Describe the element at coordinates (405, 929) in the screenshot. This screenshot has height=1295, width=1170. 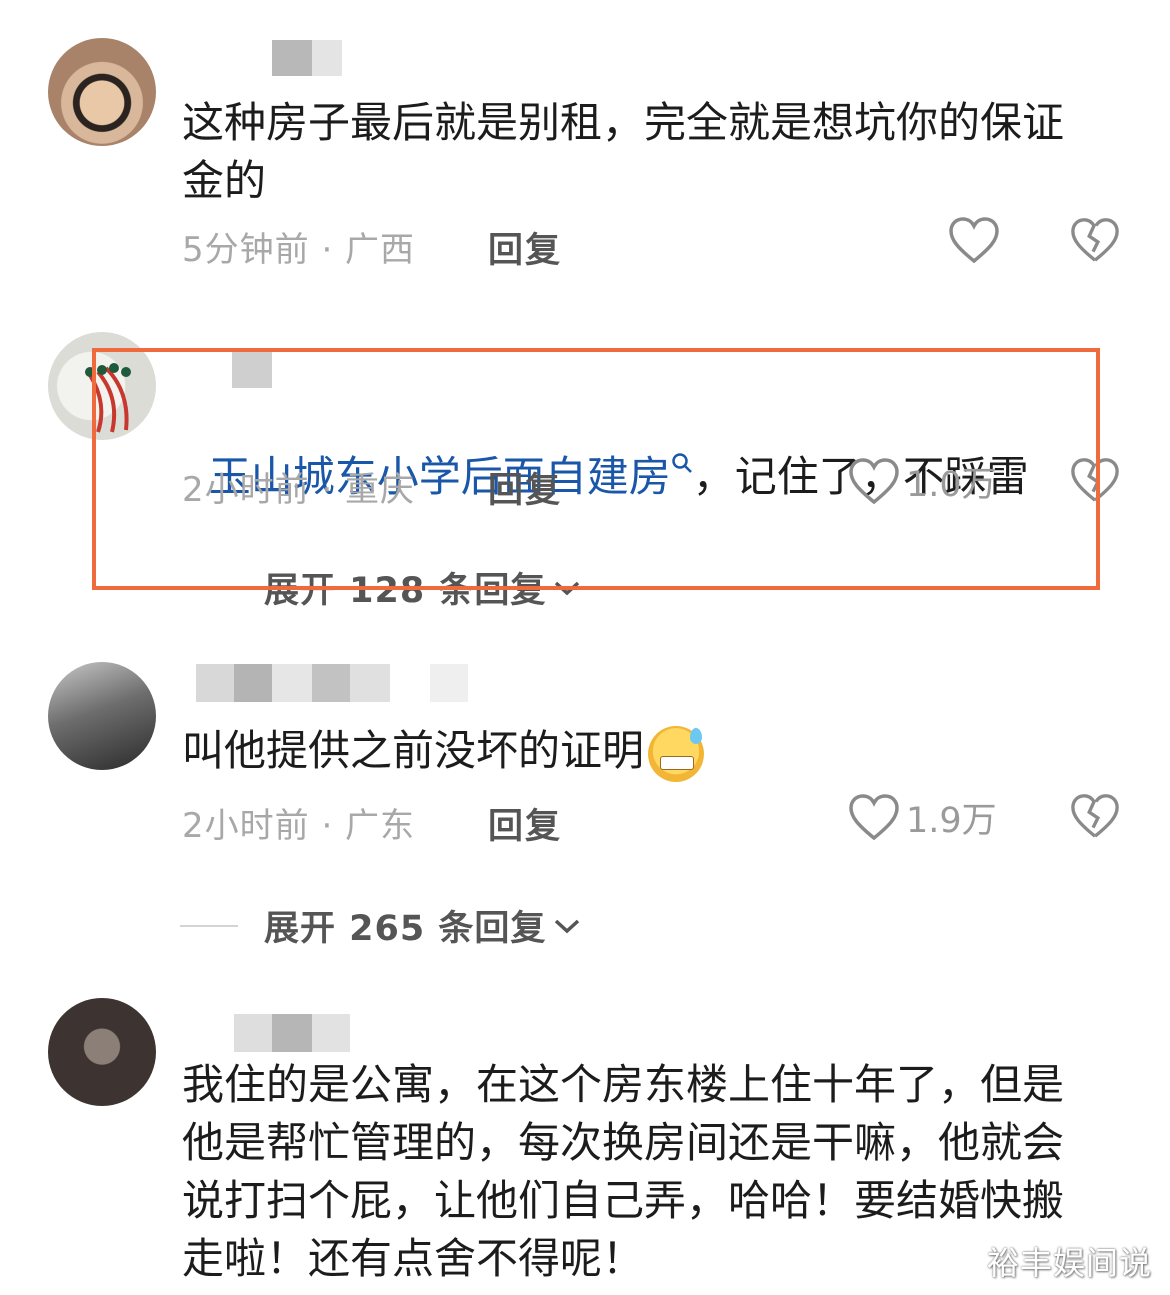
I see `expand-replies-label: 展开 265 条回复` at that location.